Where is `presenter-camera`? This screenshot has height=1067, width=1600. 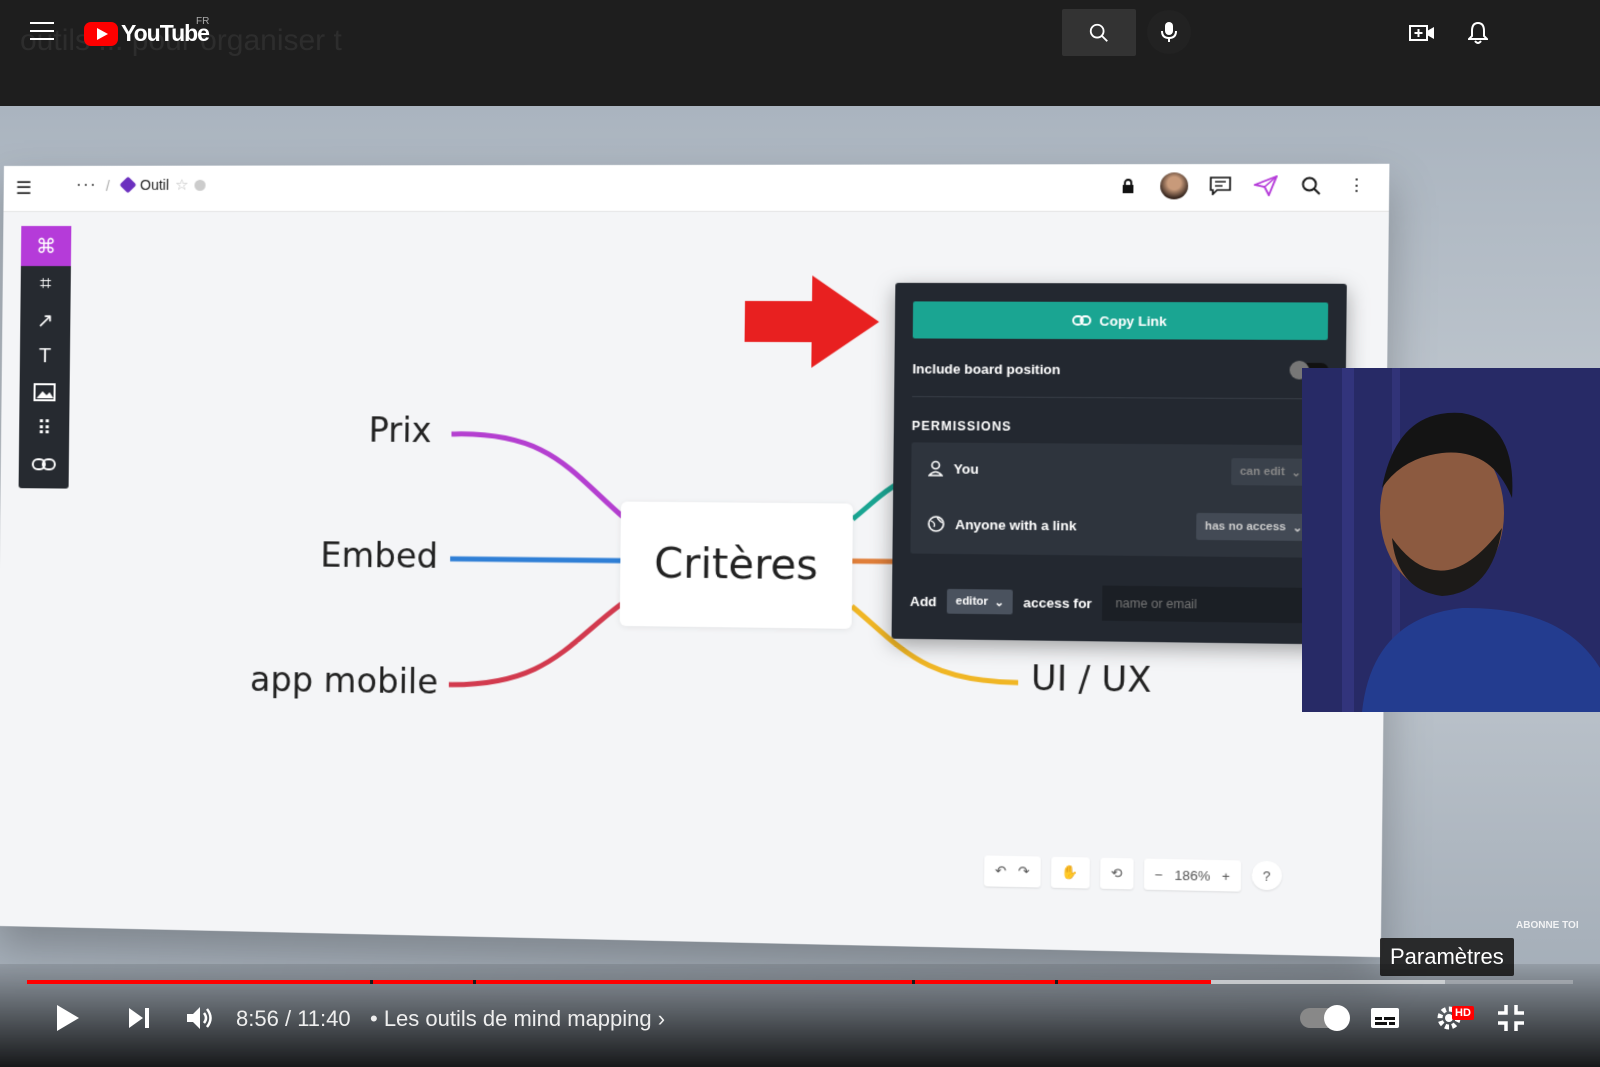 presenter-camera is located at coordinates (1451, 540).